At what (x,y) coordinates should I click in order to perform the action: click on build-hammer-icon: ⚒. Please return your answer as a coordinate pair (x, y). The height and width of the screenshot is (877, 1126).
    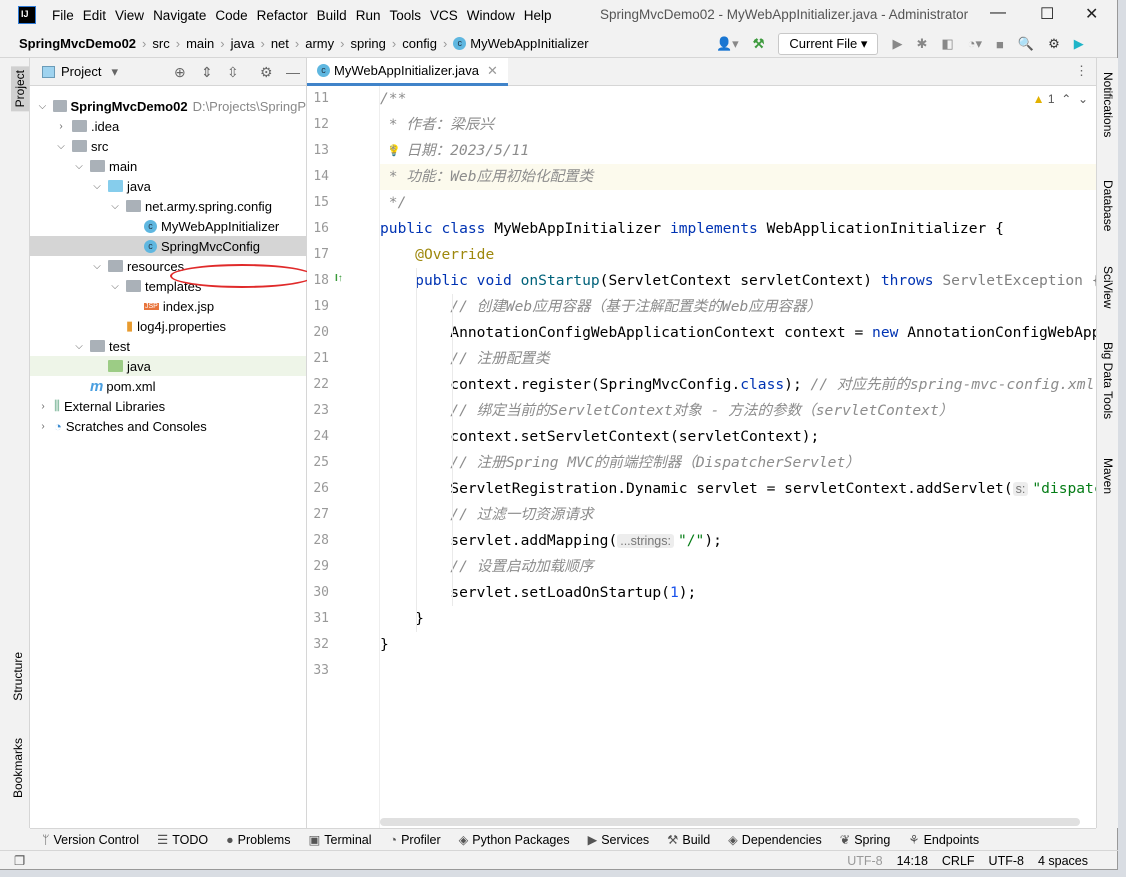
    Looking at the image, I should click on (759, 44).